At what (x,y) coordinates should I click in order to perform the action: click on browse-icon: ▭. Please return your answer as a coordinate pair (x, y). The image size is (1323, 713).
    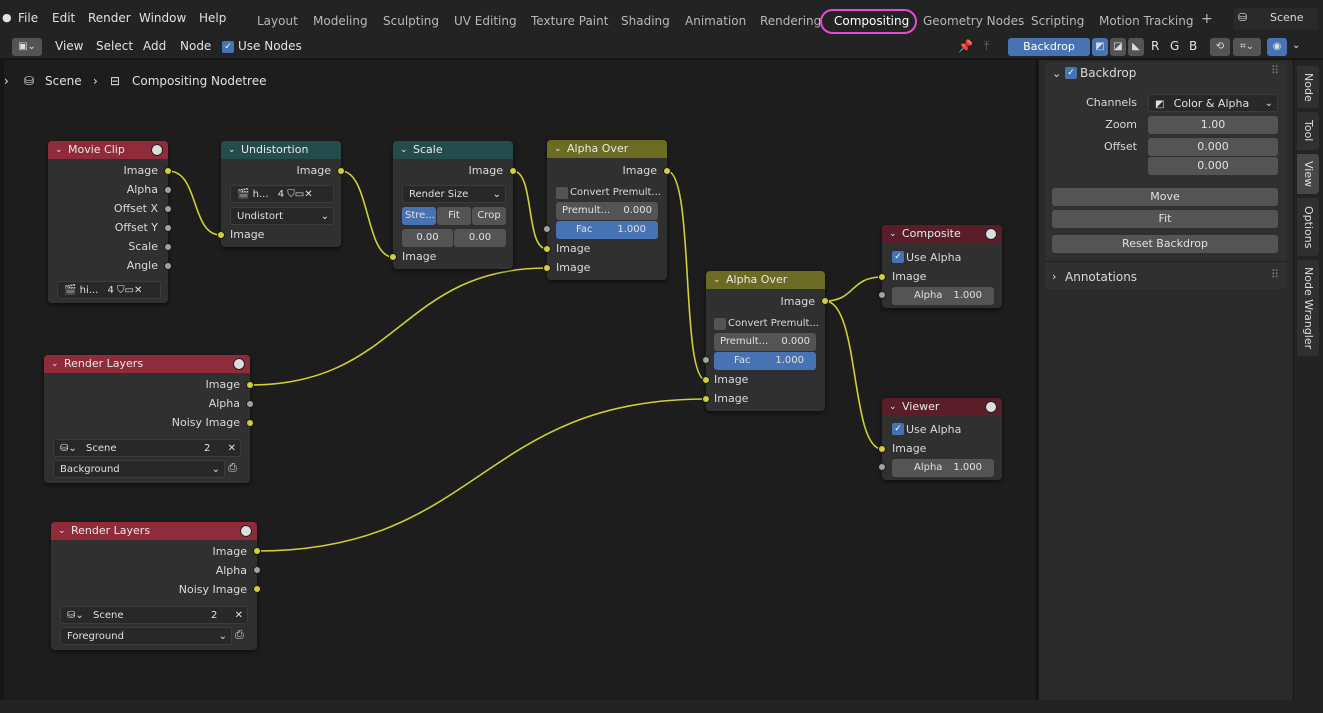
    Looking at the image, I should click on (299, 194).